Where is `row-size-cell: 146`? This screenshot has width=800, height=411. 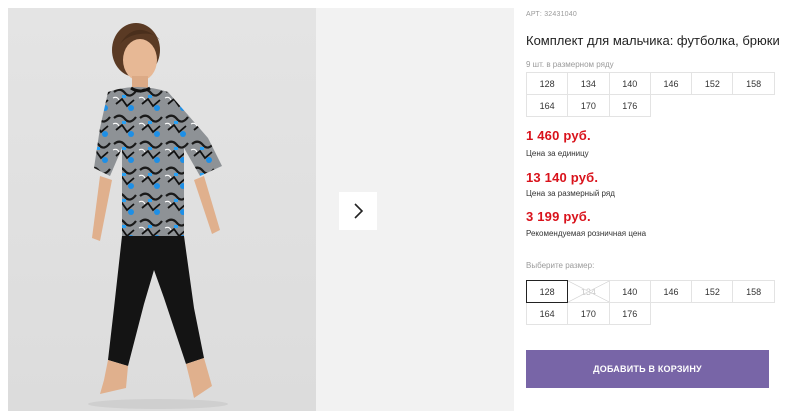
row-size-cell: 146 is located at coordinates (671, 83).